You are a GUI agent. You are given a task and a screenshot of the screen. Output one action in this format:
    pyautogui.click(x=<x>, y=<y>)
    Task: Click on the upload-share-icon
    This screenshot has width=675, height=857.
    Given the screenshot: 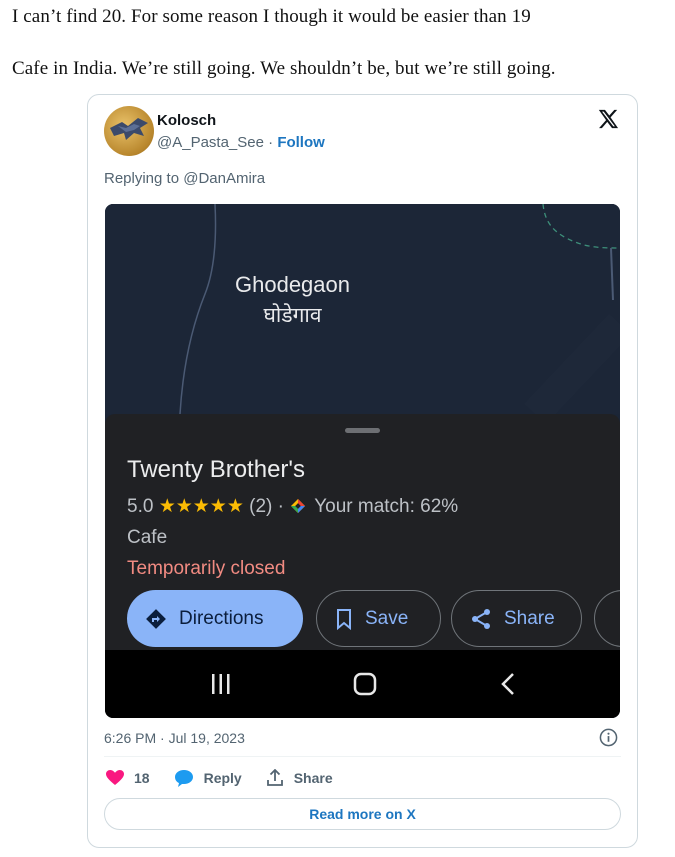 What is the action you would take?
    pyautogui.click(x=274, y=777)
    